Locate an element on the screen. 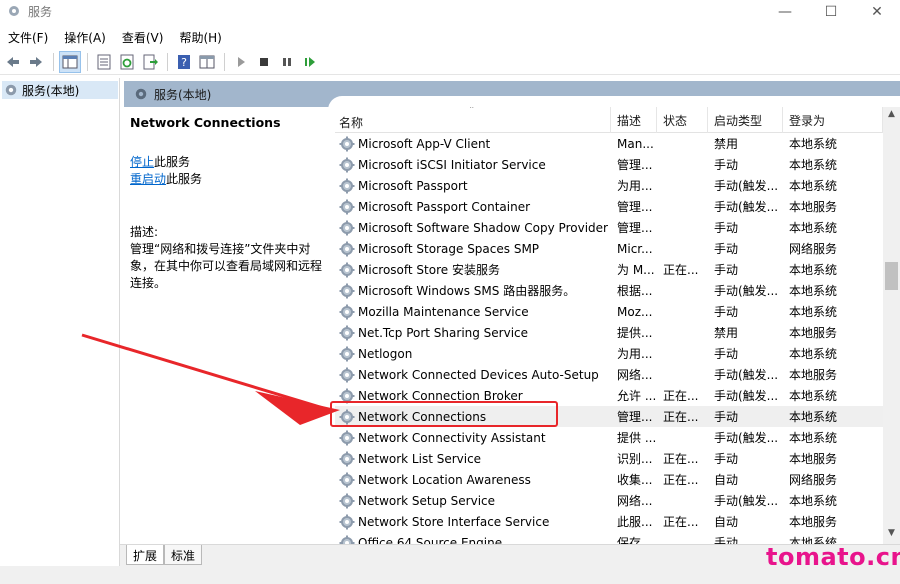 The image size is (900, 584). table-row: Network List Service 识别... 正在... 手动 本地服务 is located at coordinates (609, 458).